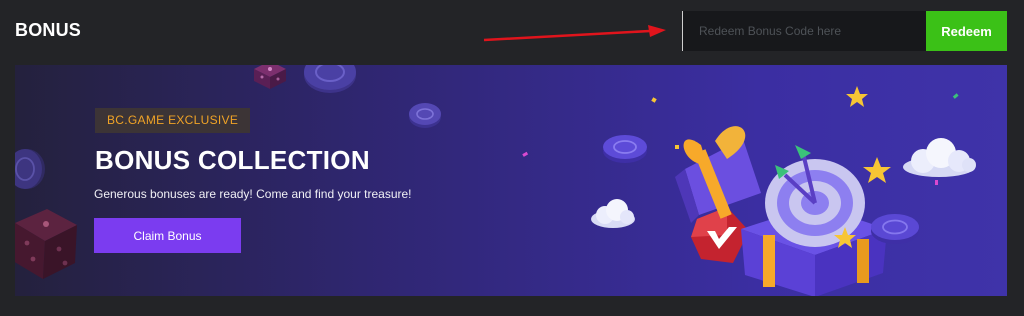 Image resolution: width=1024 pixels, height=316 pixels. I want to click on confetti-decoration, so click(740, 139).